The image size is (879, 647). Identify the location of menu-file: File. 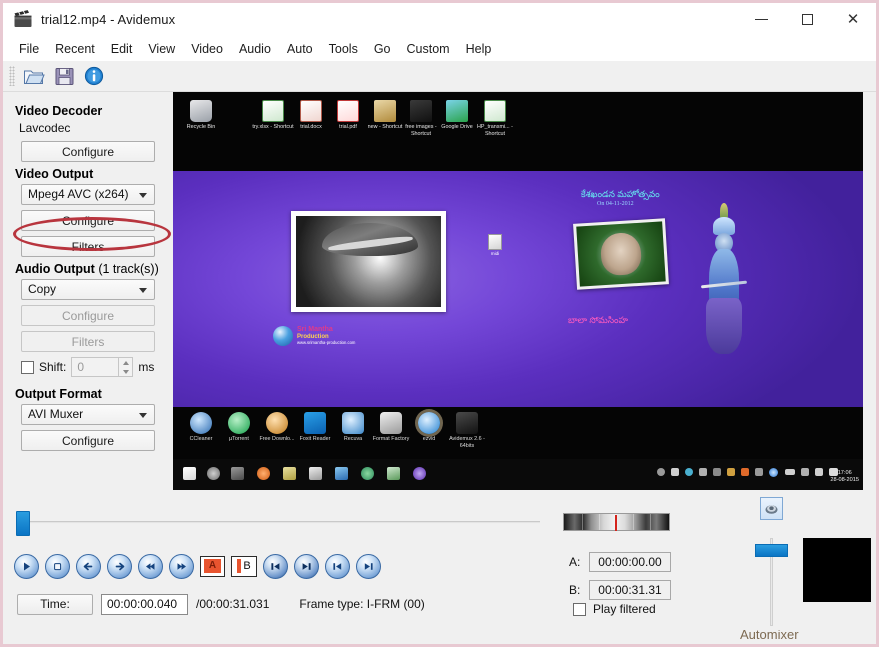
(29, 49).